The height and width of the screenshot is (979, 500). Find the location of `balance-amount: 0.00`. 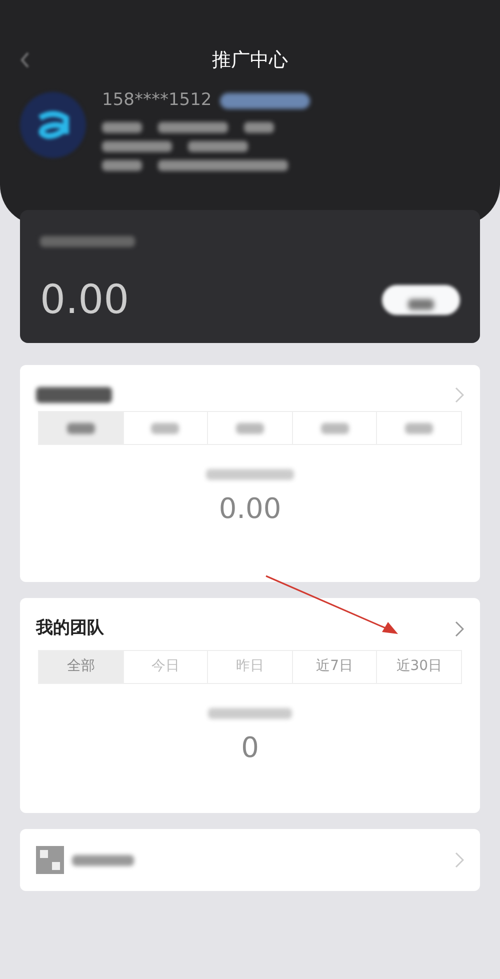

balance-amount: 0.00 is located at coordinates (85, 300).